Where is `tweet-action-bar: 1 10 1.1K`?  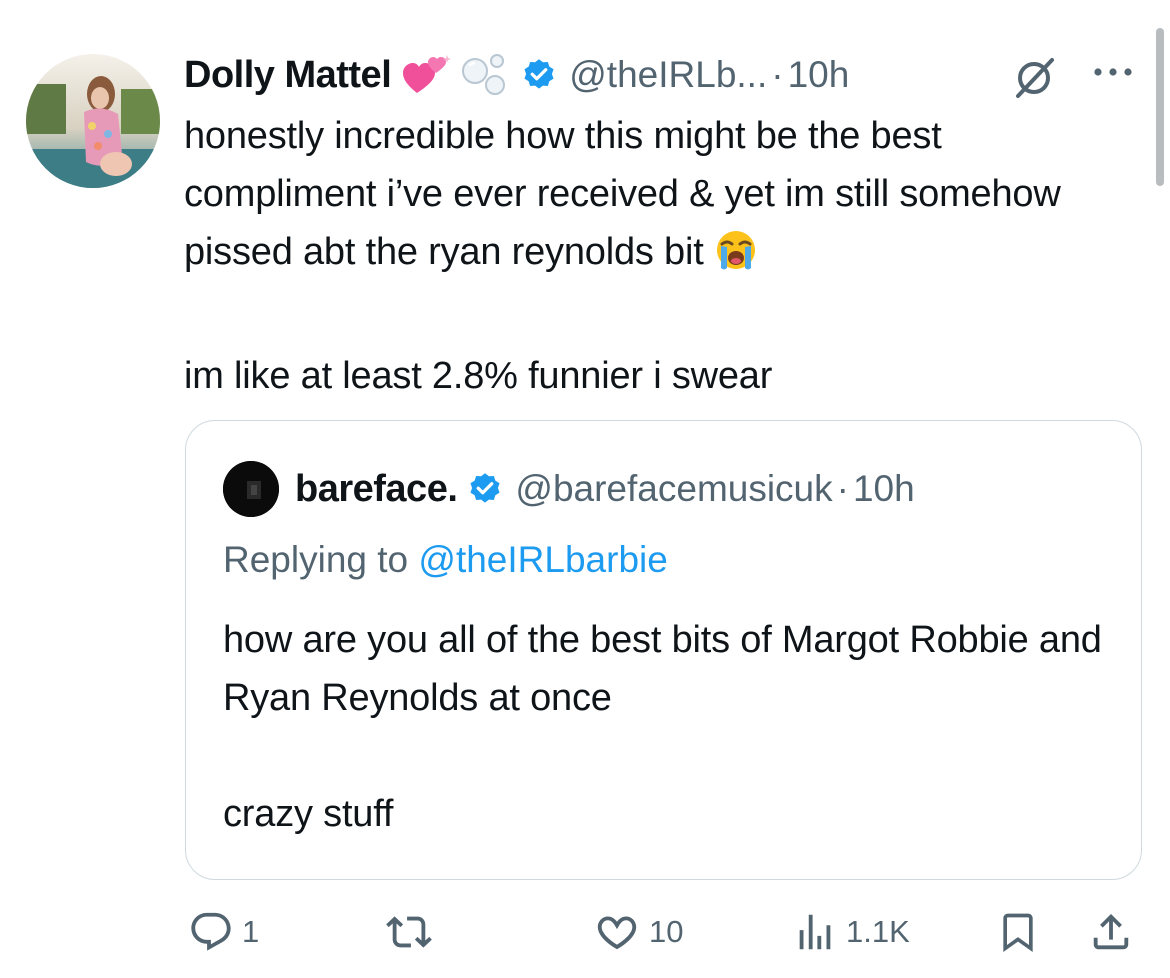 tweet-action-bar: 1 10 1.1K is located at coordinates (585, 932).